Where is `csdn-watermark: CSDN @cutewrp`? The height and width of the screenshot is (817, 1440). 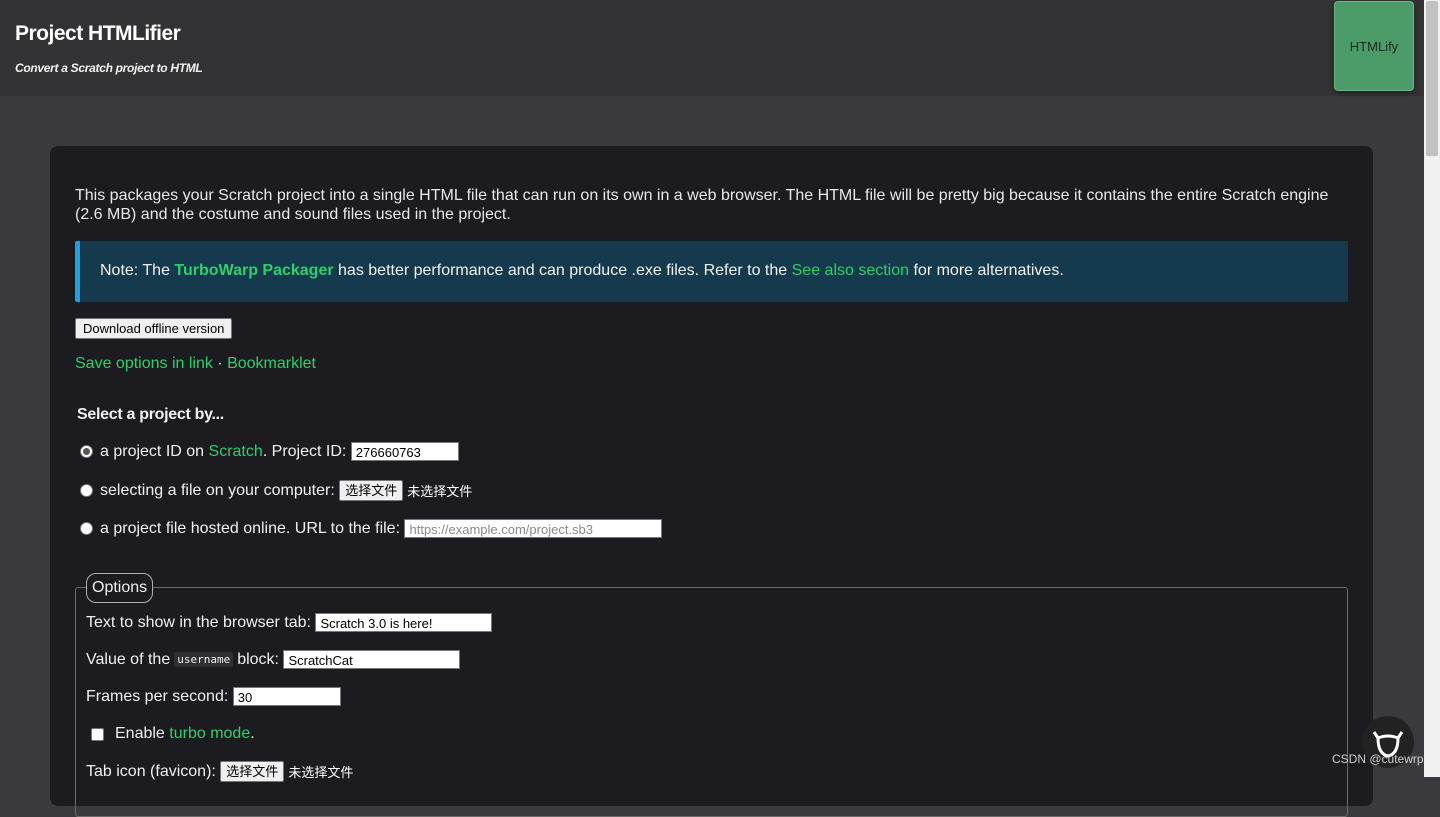 csdn-watermark: CSDN @cutewrp is located at coordinates (1378, 759).